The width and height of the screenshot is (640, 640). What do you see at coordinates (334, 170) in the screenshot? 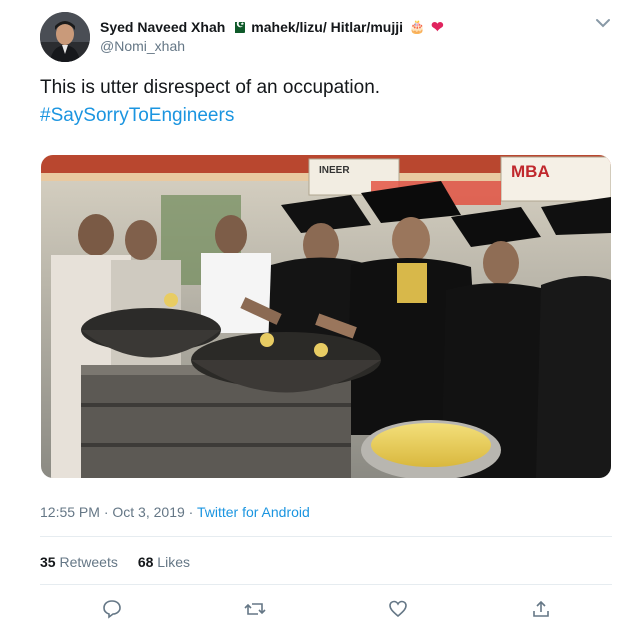
I see `sign-engineer-text: INEER` at bounding box center [334, 170].